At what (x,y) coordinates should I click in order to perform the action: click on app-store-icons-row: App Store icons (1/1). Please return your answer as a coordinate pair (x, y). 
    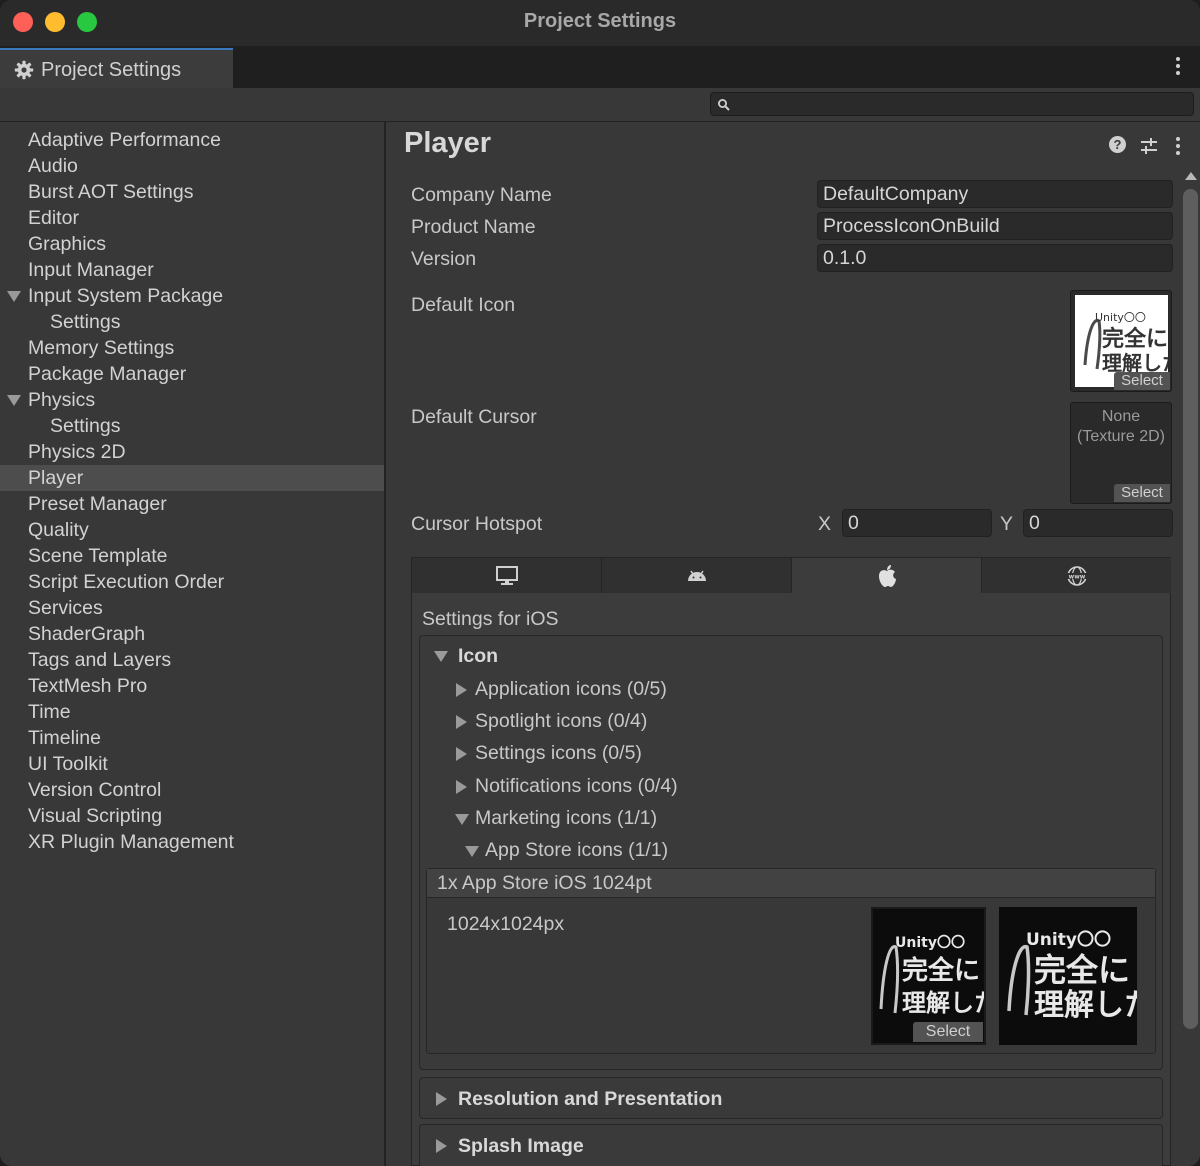
    Looking at the image, I should click on (576, 850).